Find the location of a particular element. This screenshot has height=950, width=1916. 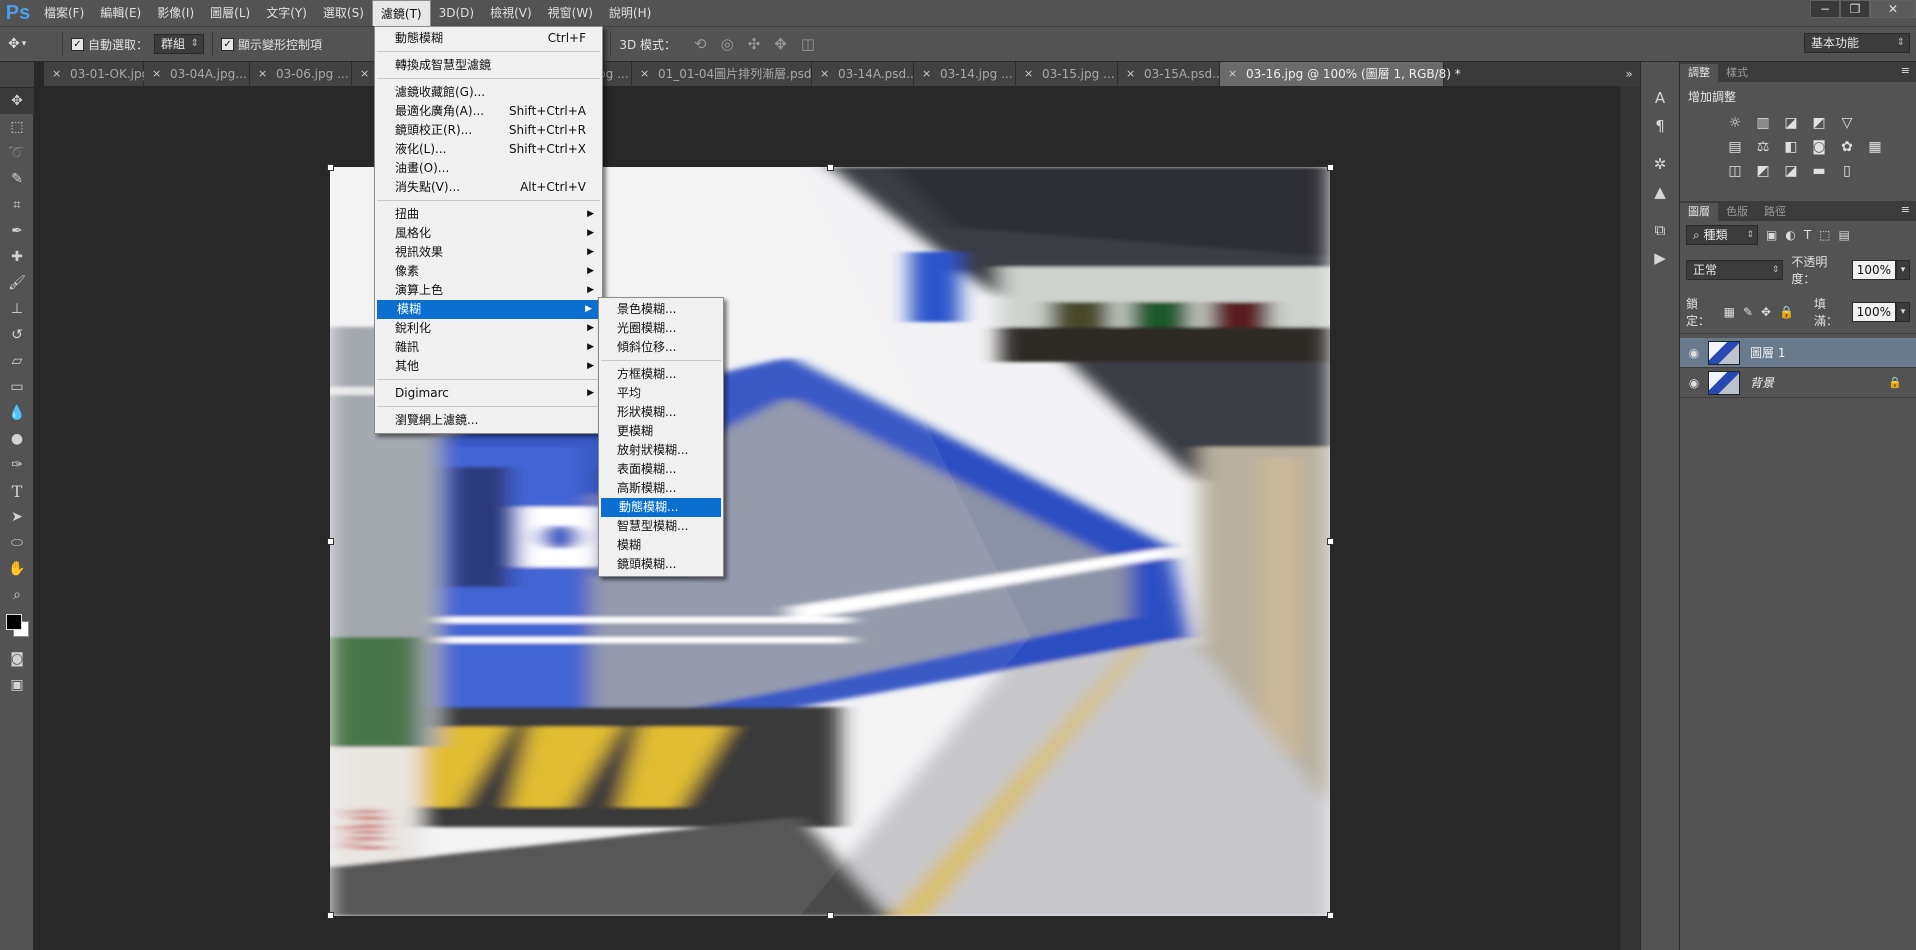

blur-tool-icon: 💧 is located at coordinates (17, 413).